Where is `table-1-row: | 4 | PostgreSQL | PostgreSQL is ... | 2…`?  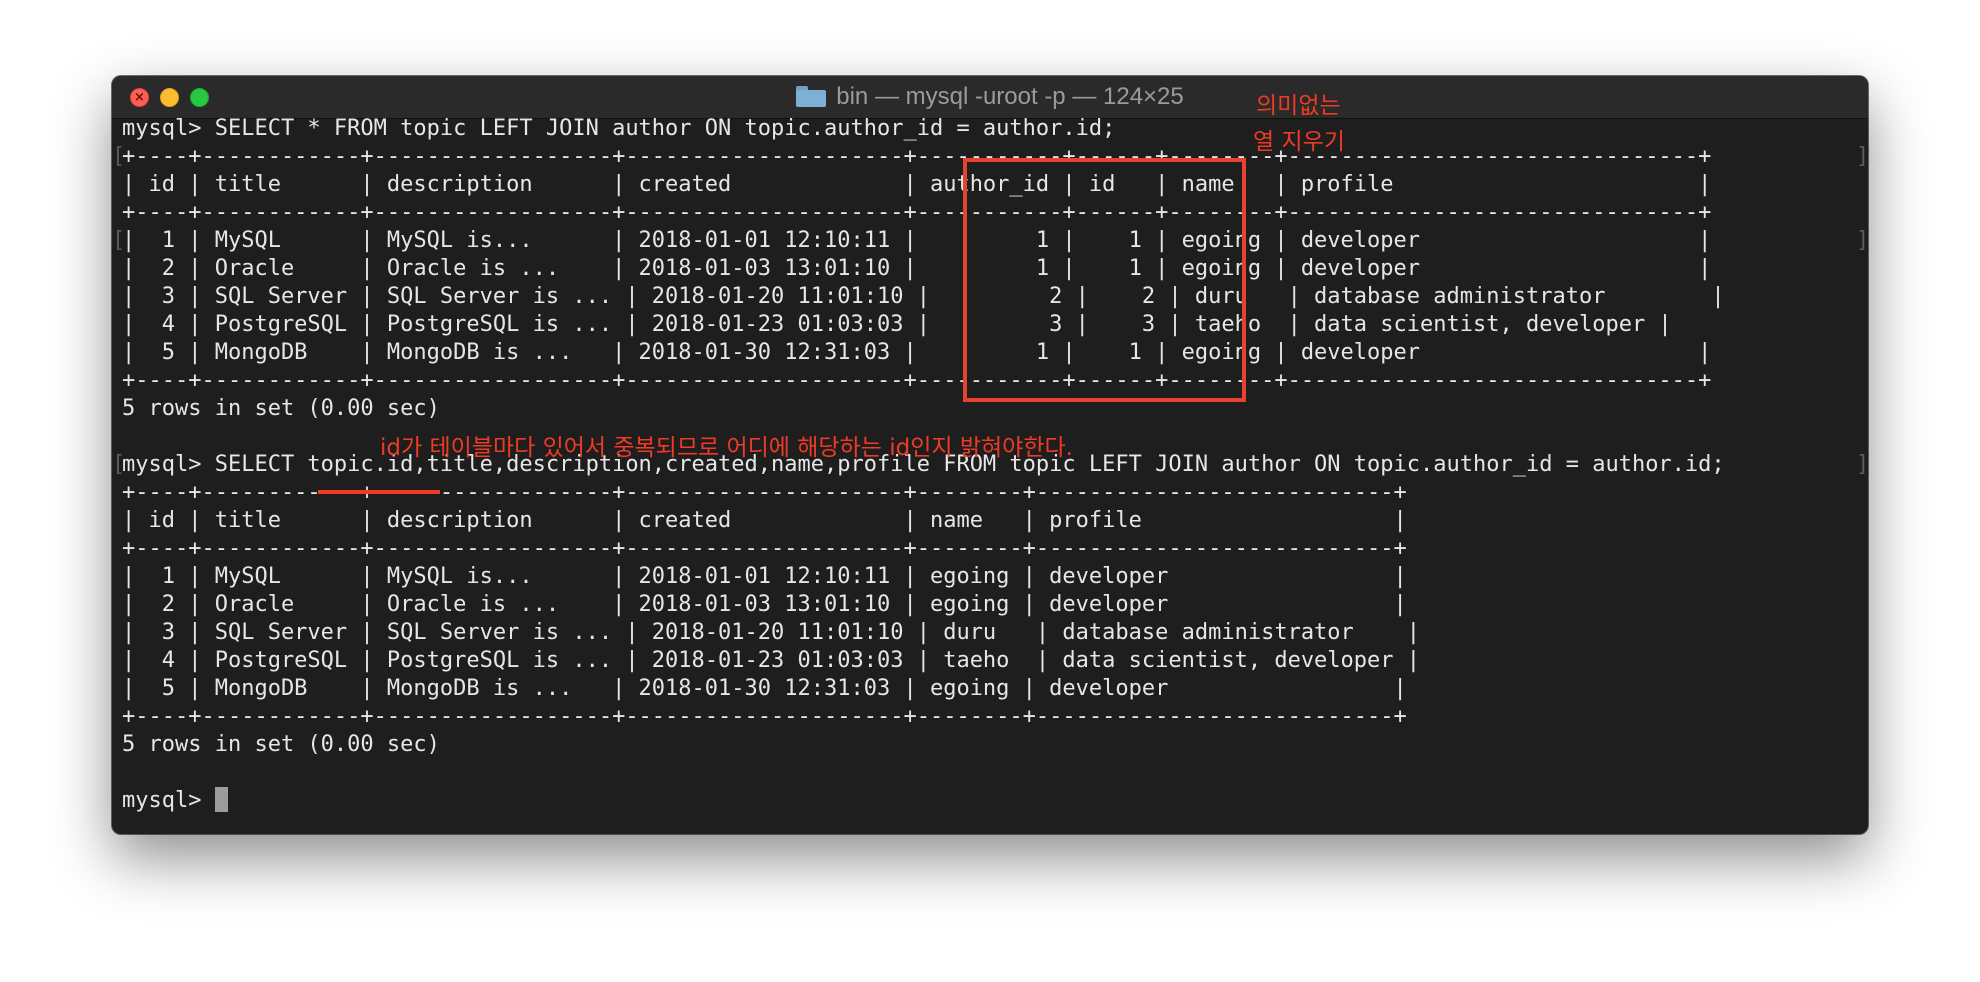
table-1-row: | 4 | PostgreSQL | PostgreSQL is ... | 2… is located at coordinates (897, 324).